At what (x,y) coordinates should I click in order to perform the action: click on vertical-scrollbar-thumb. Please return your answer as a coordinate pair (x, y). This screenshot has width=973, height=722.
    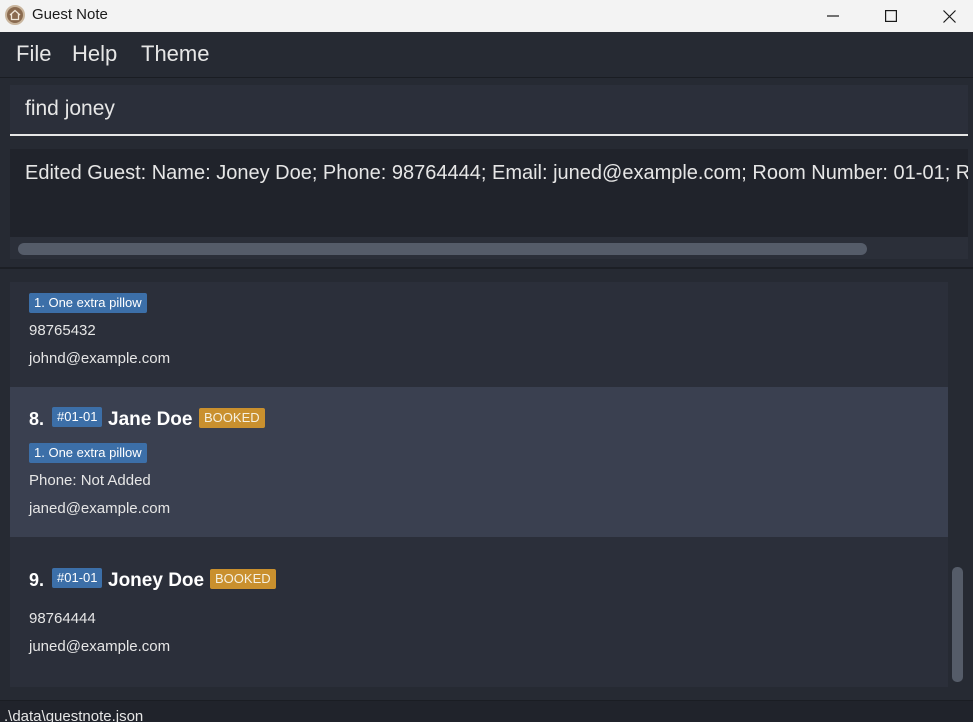
    Looking at the image, I should click on (957, 624).